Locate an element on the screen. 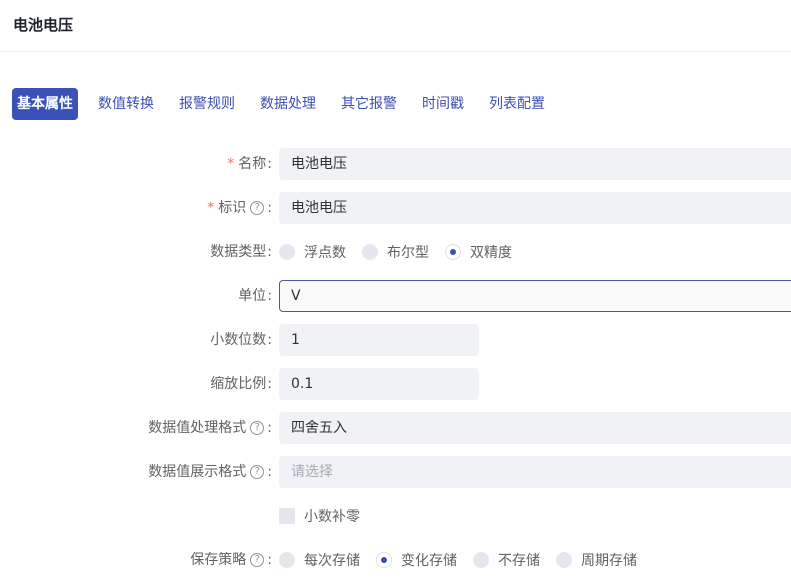 Image resolution: width=791 pixels, height=585 pixels. processing-format-select: 四舍五入 is located at coordinates (535, 428).